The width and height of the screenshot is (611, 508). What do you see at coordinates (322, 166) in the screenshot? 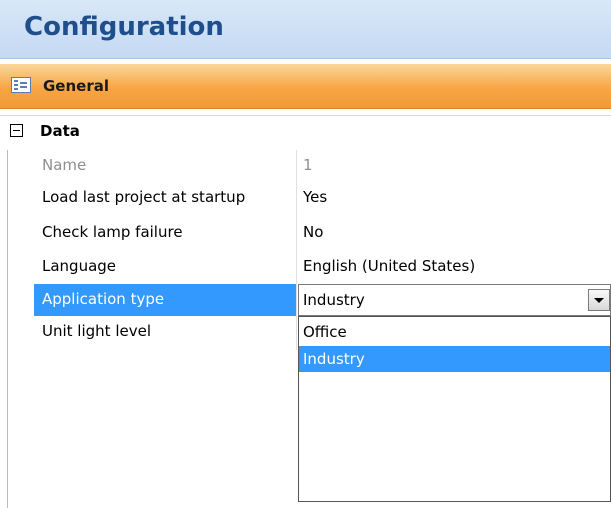
I see `property-row-name: Name 1` at bounding box center [322, 166].